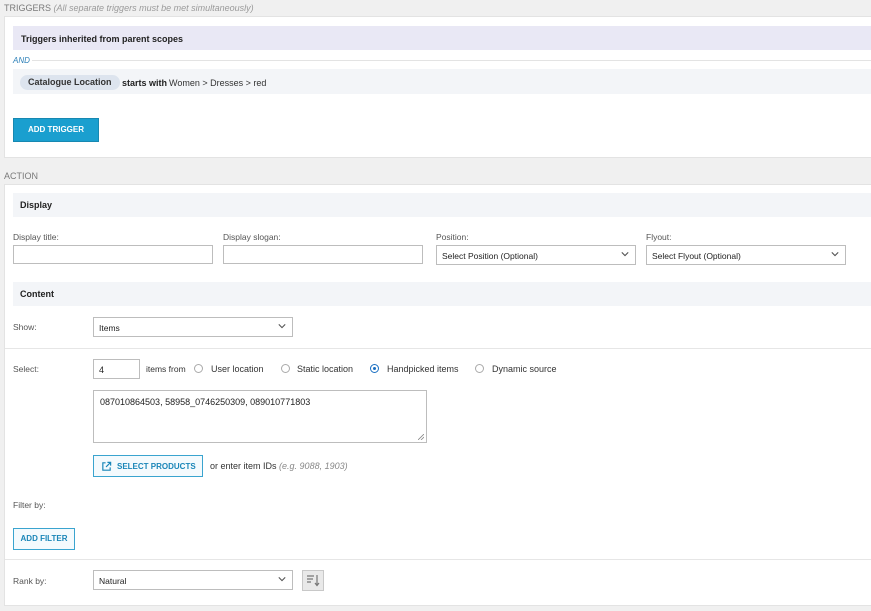 The image size is (871, 611). I want to click on flyout-select: Select Flyout (Optional), so click(746, 255).